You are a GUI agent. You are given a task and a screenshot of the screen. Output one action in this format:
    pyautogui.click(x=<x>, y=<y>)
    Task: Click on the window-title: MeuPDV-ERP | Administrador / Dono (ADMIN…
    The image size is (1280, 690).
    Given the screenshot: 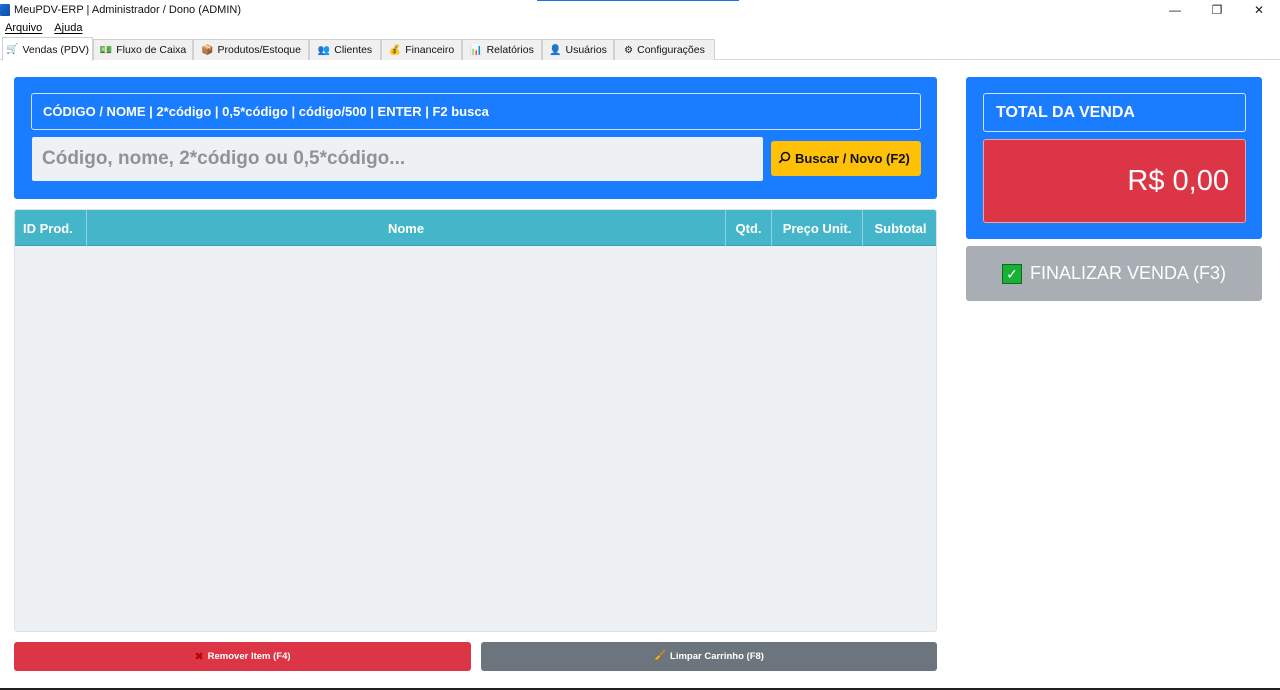 What is the action you would take?
    pyautogui.click(x=128, y=10)
    